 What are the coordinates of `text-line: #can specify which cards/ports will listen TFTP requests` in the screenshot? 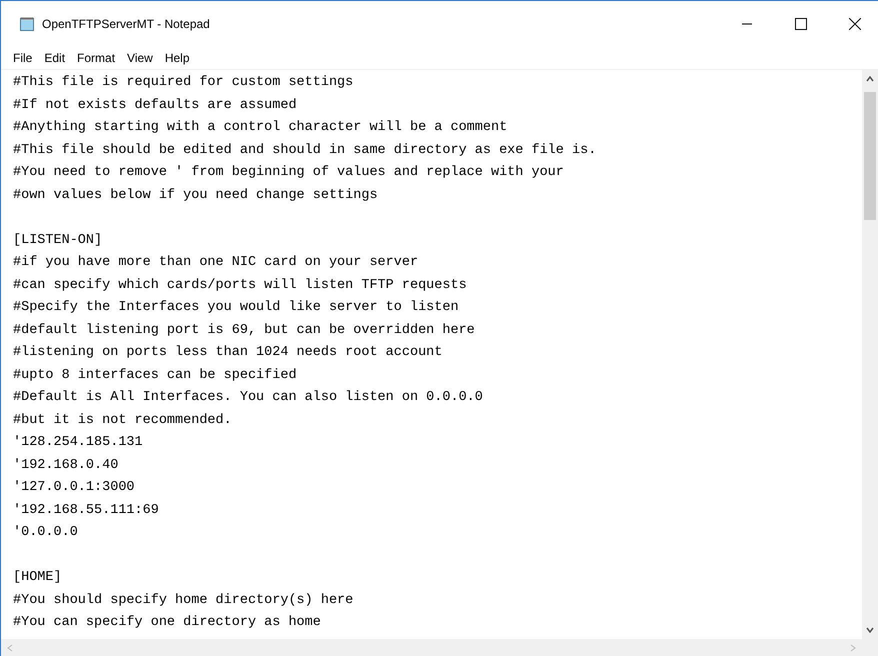 It's located at (240, 285).